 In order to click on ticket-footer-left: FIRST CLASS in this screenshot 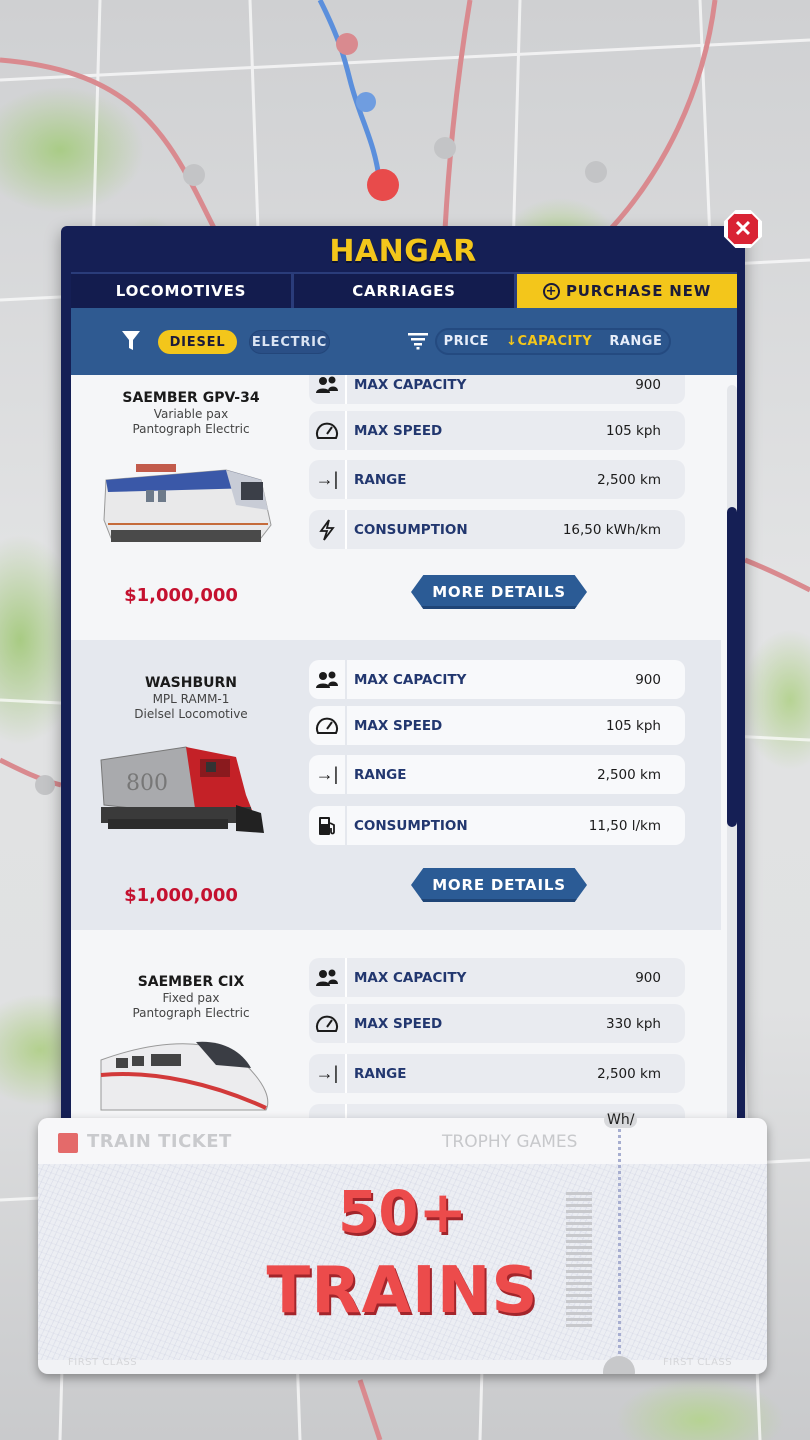, I will do `click(103, 1362)`.